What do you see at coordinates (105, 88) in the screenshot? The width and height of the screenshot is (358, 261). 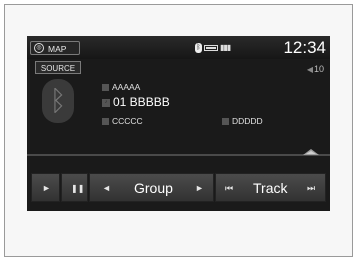 I see `artist-icon` at bounding box center [105, 88].